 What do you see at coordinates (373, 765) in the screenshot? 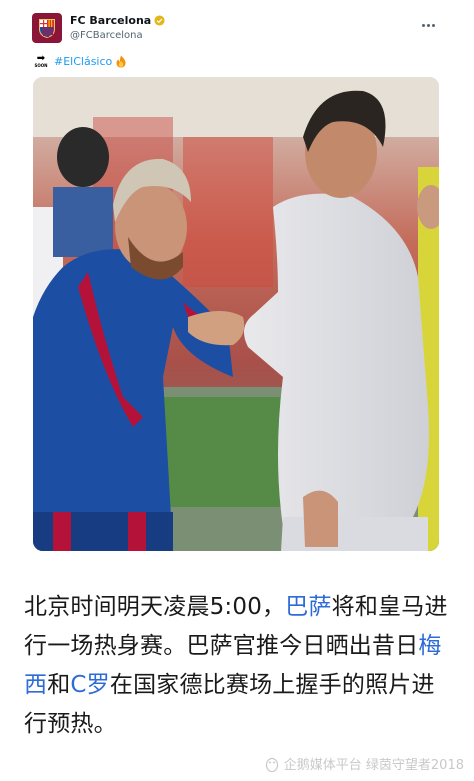
I see `watermark-text: 企鹅媒体平台 绿茵守望者2018` at bounding box center [373, 765].